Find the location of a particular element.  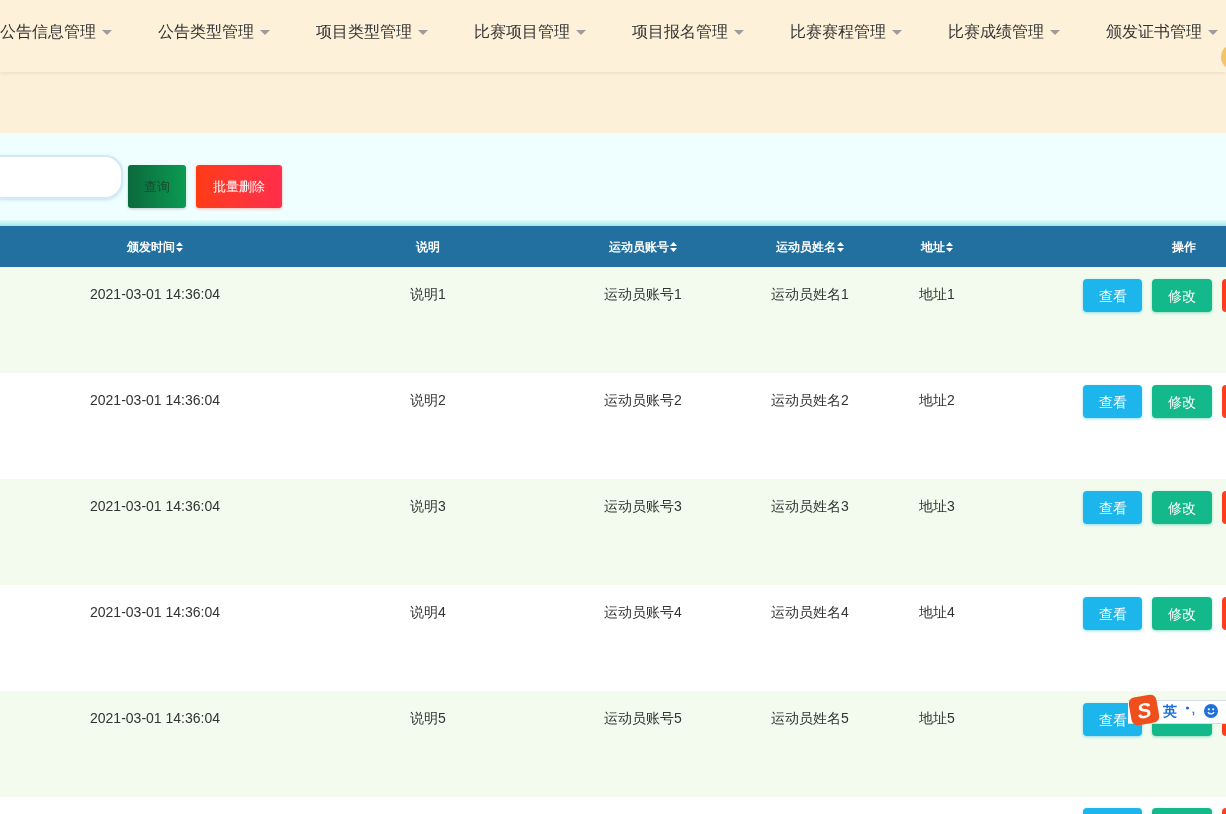

nav-menu-item: 公告信息管理 is located at coordinates (56, 32).